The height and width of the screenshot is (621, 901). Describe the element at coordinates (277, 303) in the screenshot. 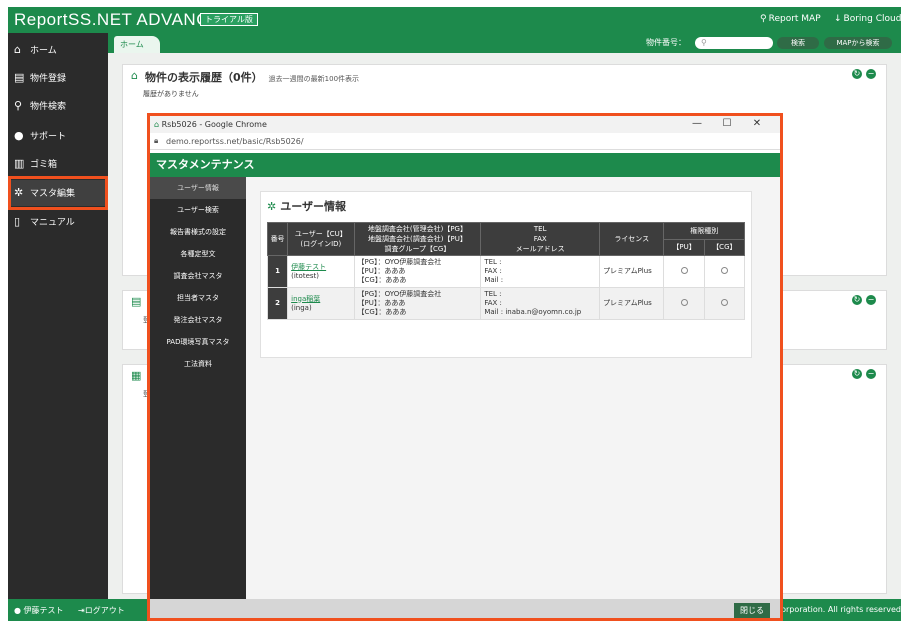

I see `row-number: 2` at that location.